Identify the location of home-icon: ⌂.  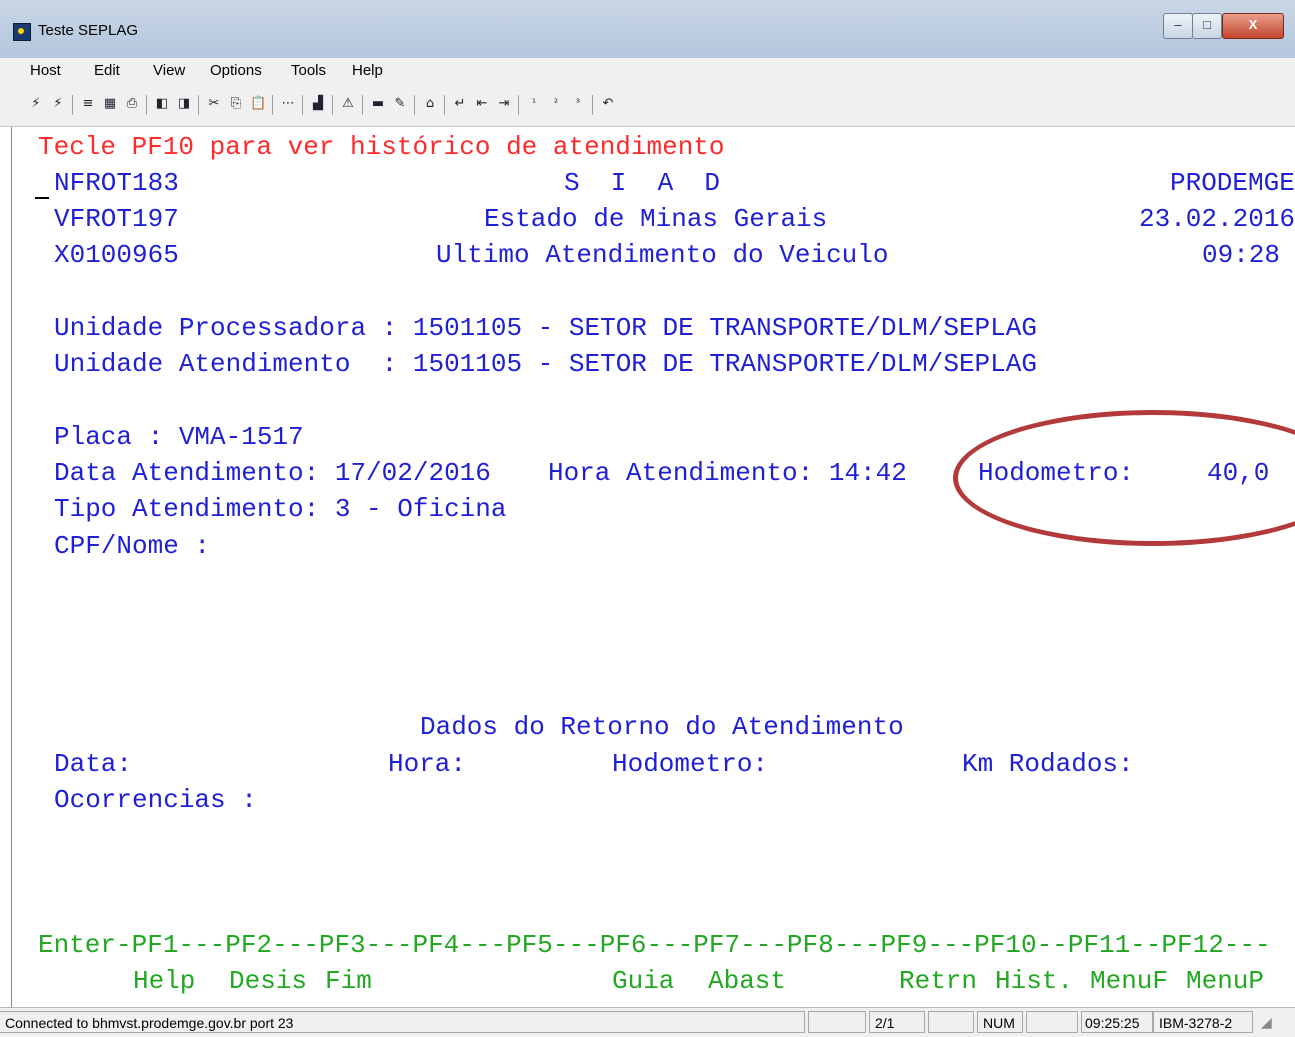
(430, 104).